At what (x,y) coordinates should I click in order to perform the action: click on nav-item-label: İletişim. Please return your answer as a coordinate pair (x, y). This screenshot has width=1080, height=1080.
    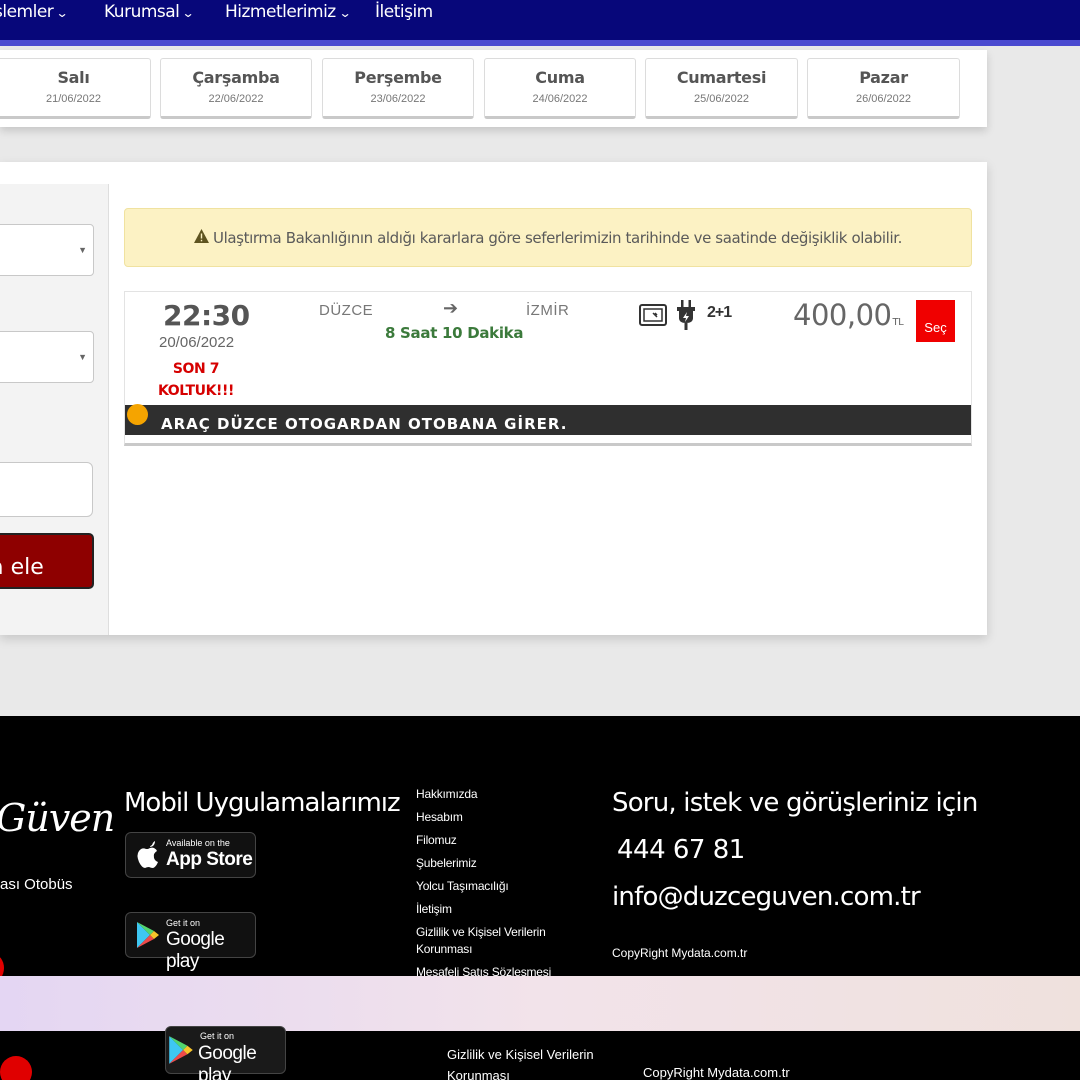
    Looking at the image, I should click on (404, 12).